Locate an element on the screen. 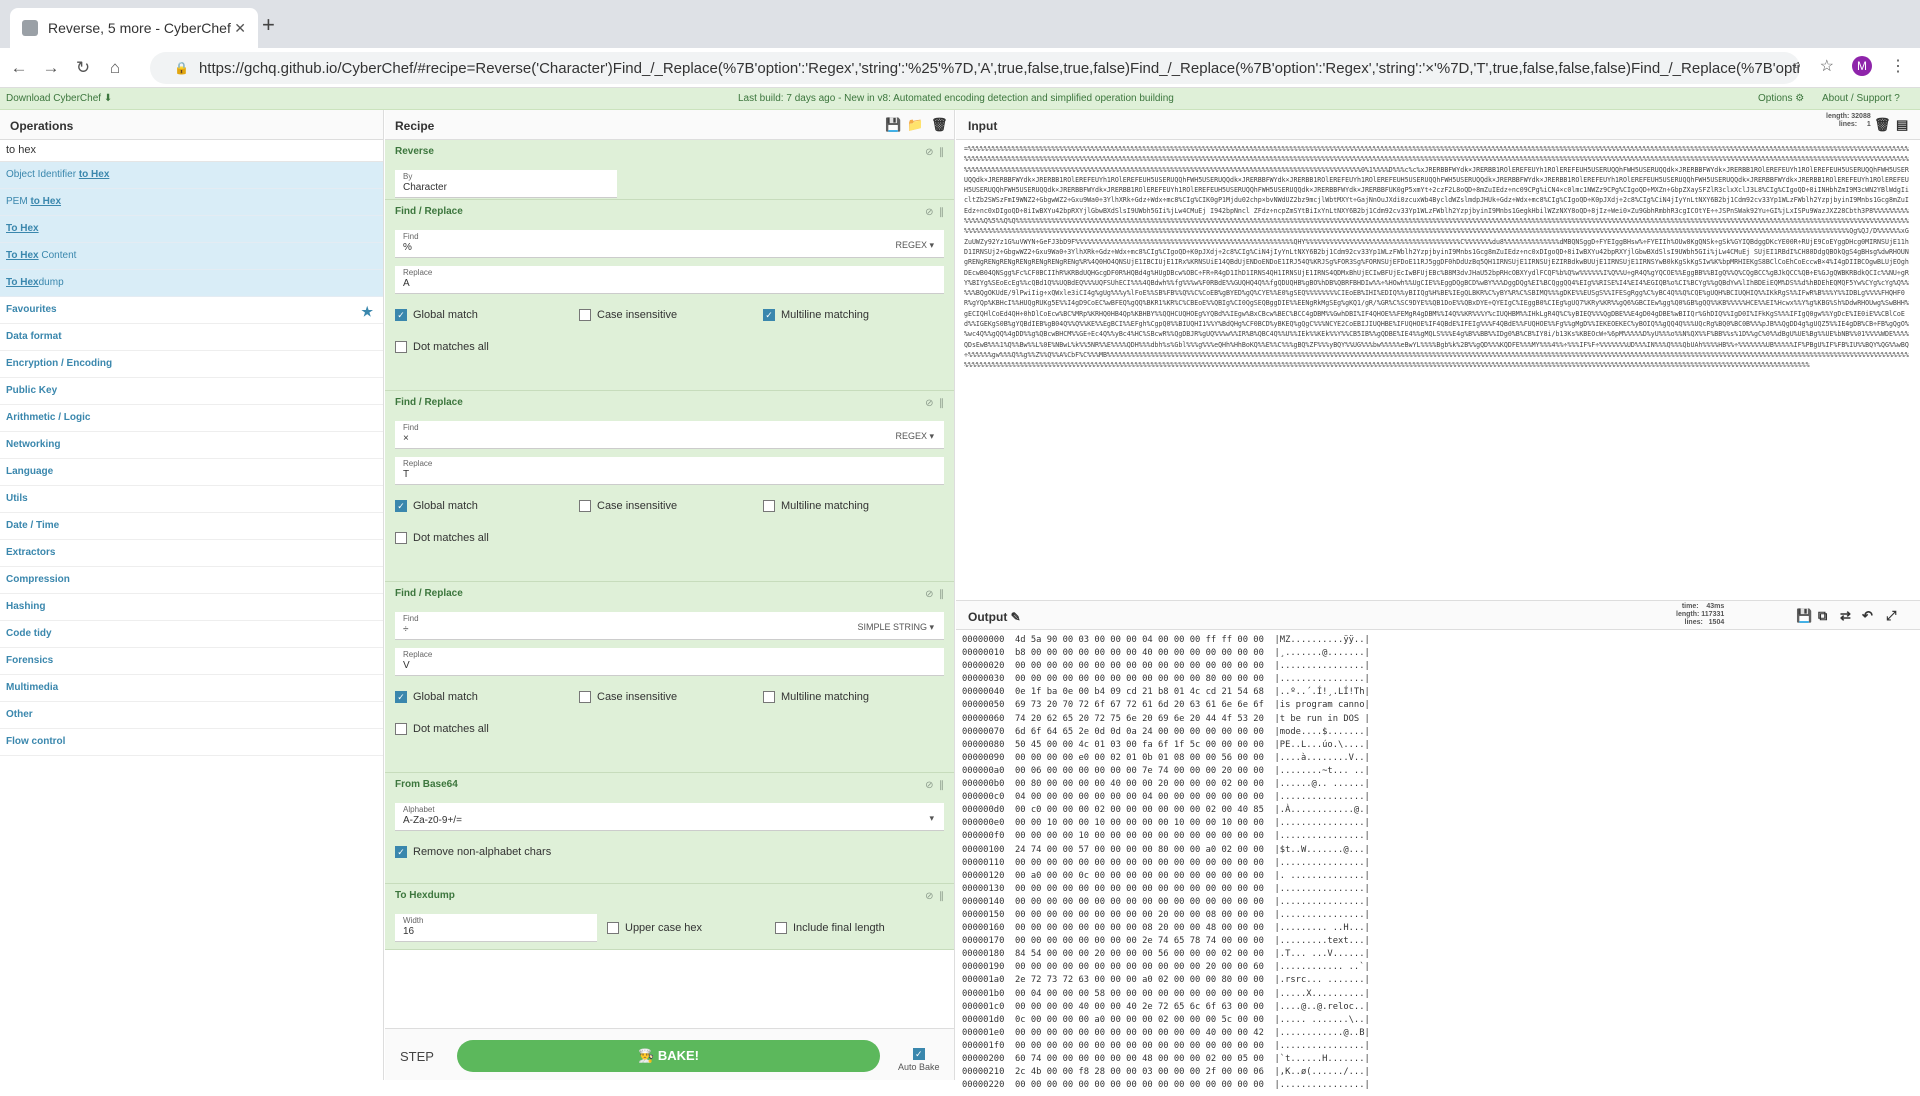 The image size is (1920, 1096). mode-dropdown: SIMPLE STRING ▾ is located at coordinates (895, 627).